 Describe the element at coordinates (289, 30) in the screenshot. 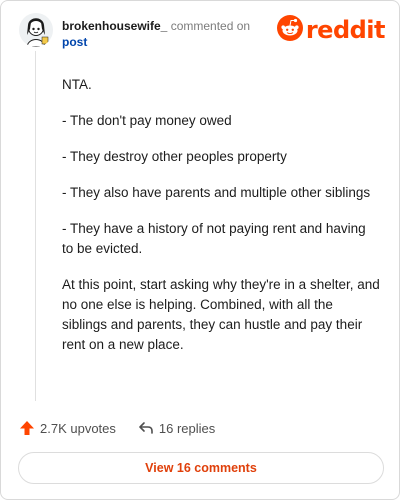

I see `reddit-snoo-icon` at that location.